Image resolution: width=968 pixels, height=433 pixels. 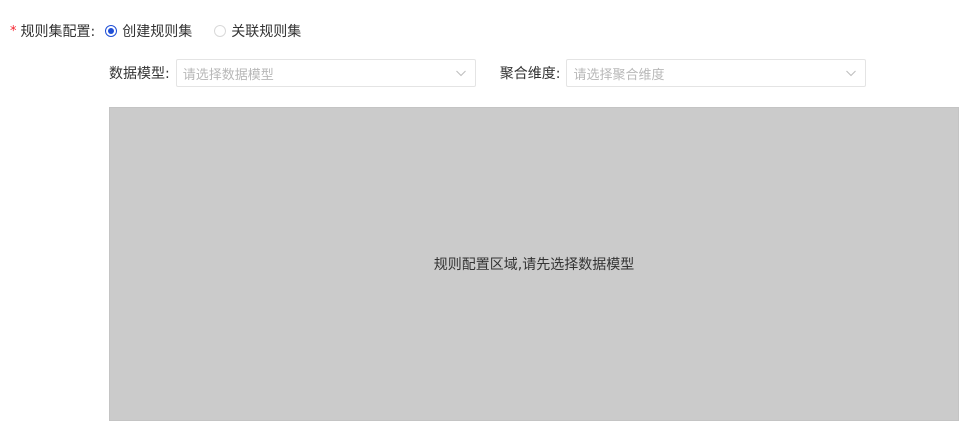 What do you see at coordinates (58, 32) in the screenshot?
I see `ruleset-config-label: 规则集配置:` at bounding box center [58, 32].